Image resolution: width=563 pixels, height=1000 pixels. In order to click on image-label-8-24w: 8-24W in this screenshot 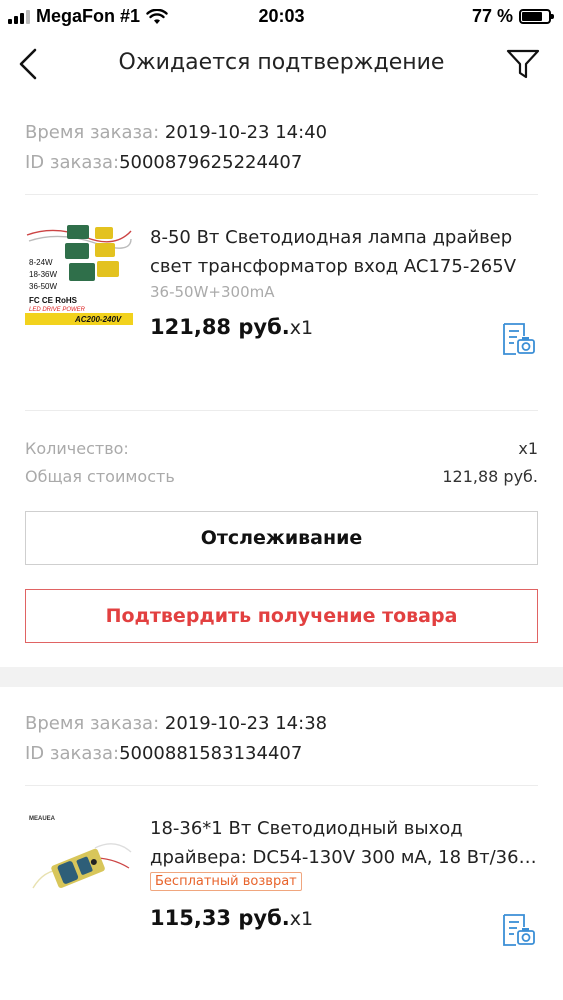, I will do `click(41, 262)`.